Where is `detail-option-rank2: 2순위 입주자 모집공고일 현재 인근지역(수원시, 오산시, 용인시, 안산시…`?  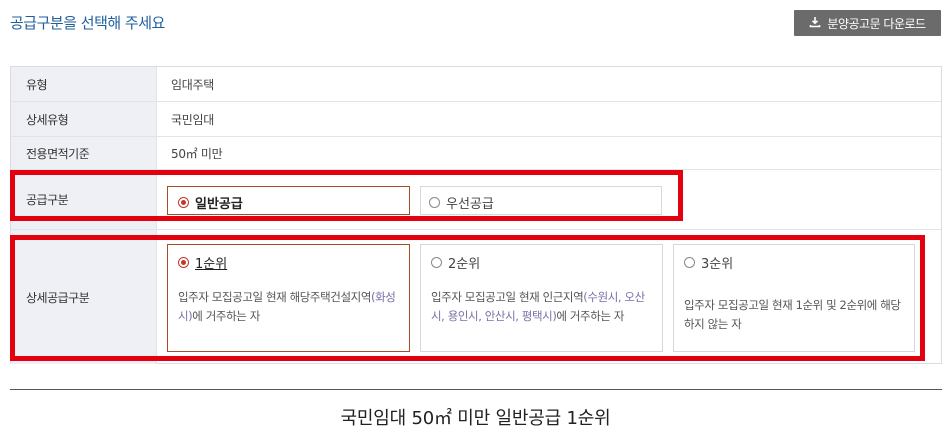
detail-option-rank2: 2순위 입주자 모집공고일 현재 인근지역(수원시, 오산시, 용인시, 안산시… is located at coordinates (541, 298).